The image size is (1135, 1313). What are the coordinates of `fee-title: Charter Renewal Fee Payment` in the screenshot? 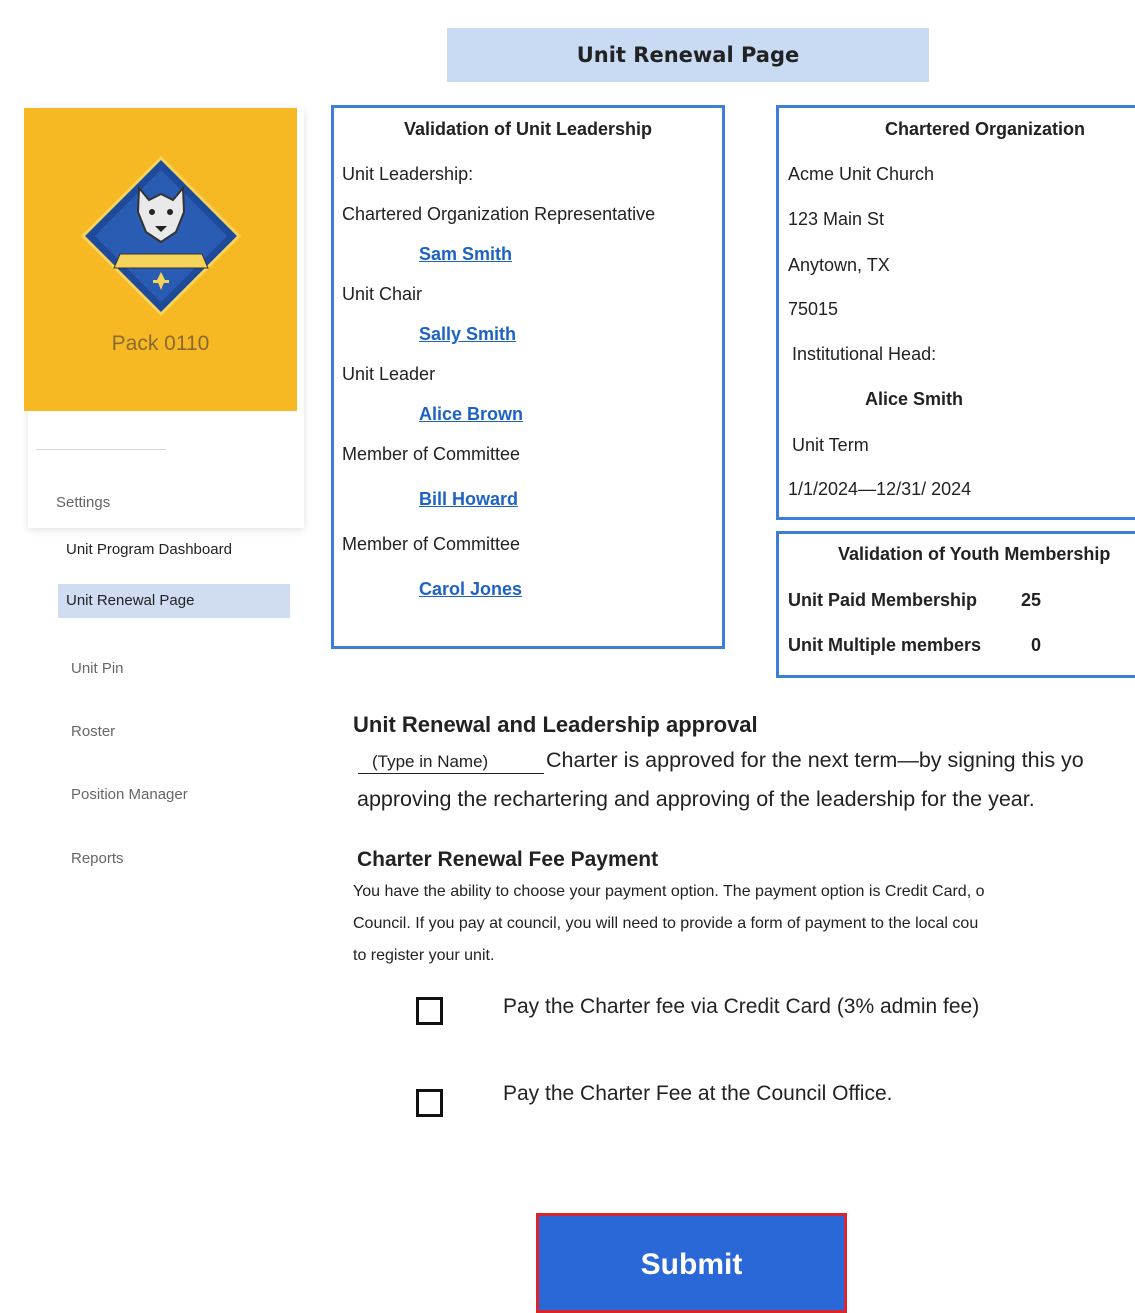 It's located at (508, 859).